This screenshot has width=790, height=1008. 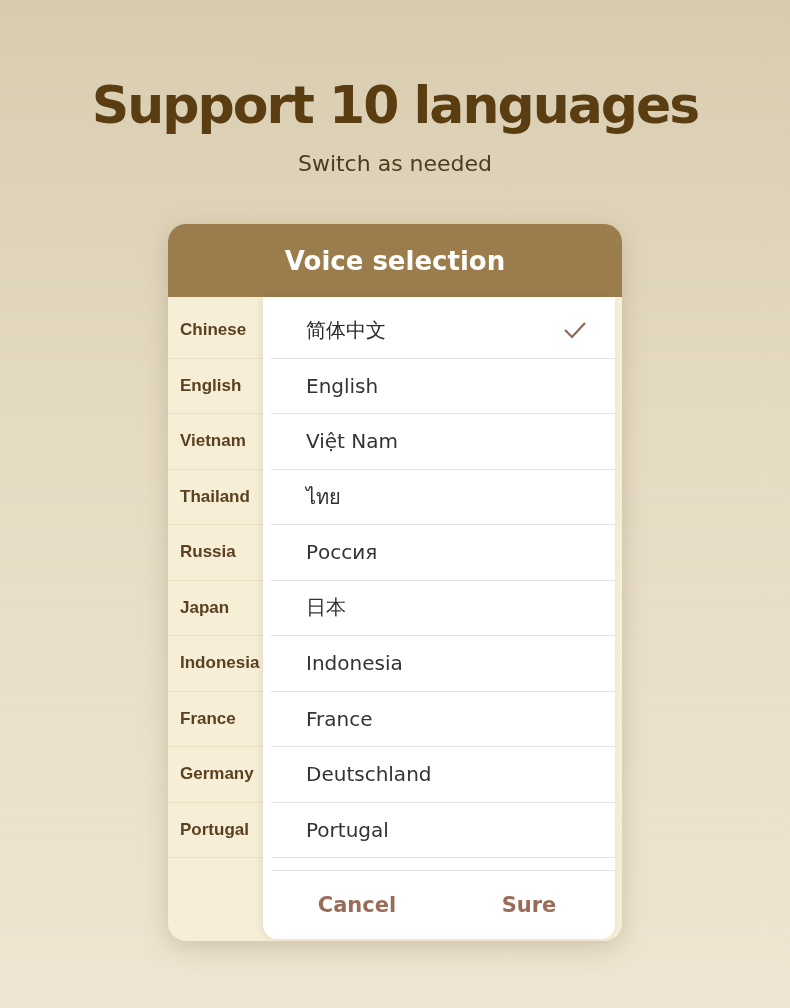 What do you see at coordinates (443, 553) in the screenshot?
I see `language-option: Россия` at bounding box center [443, 553].